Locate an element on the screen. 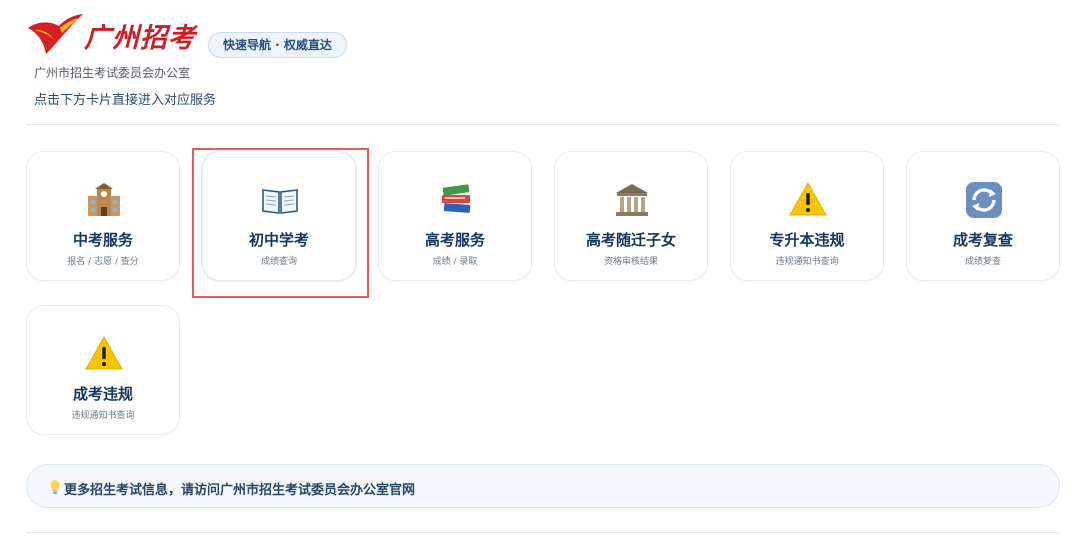 Image resolution: width=1080 pixels, height=540 pixels. lightbulb-icon is located at coordinates (55, 487).